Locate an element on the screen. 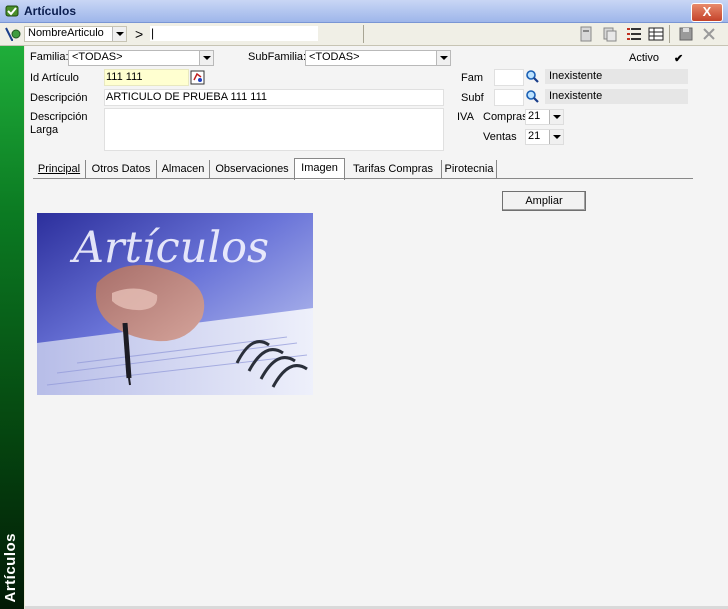  tab-imagen: Imagen is located at coordinates (319, 169).